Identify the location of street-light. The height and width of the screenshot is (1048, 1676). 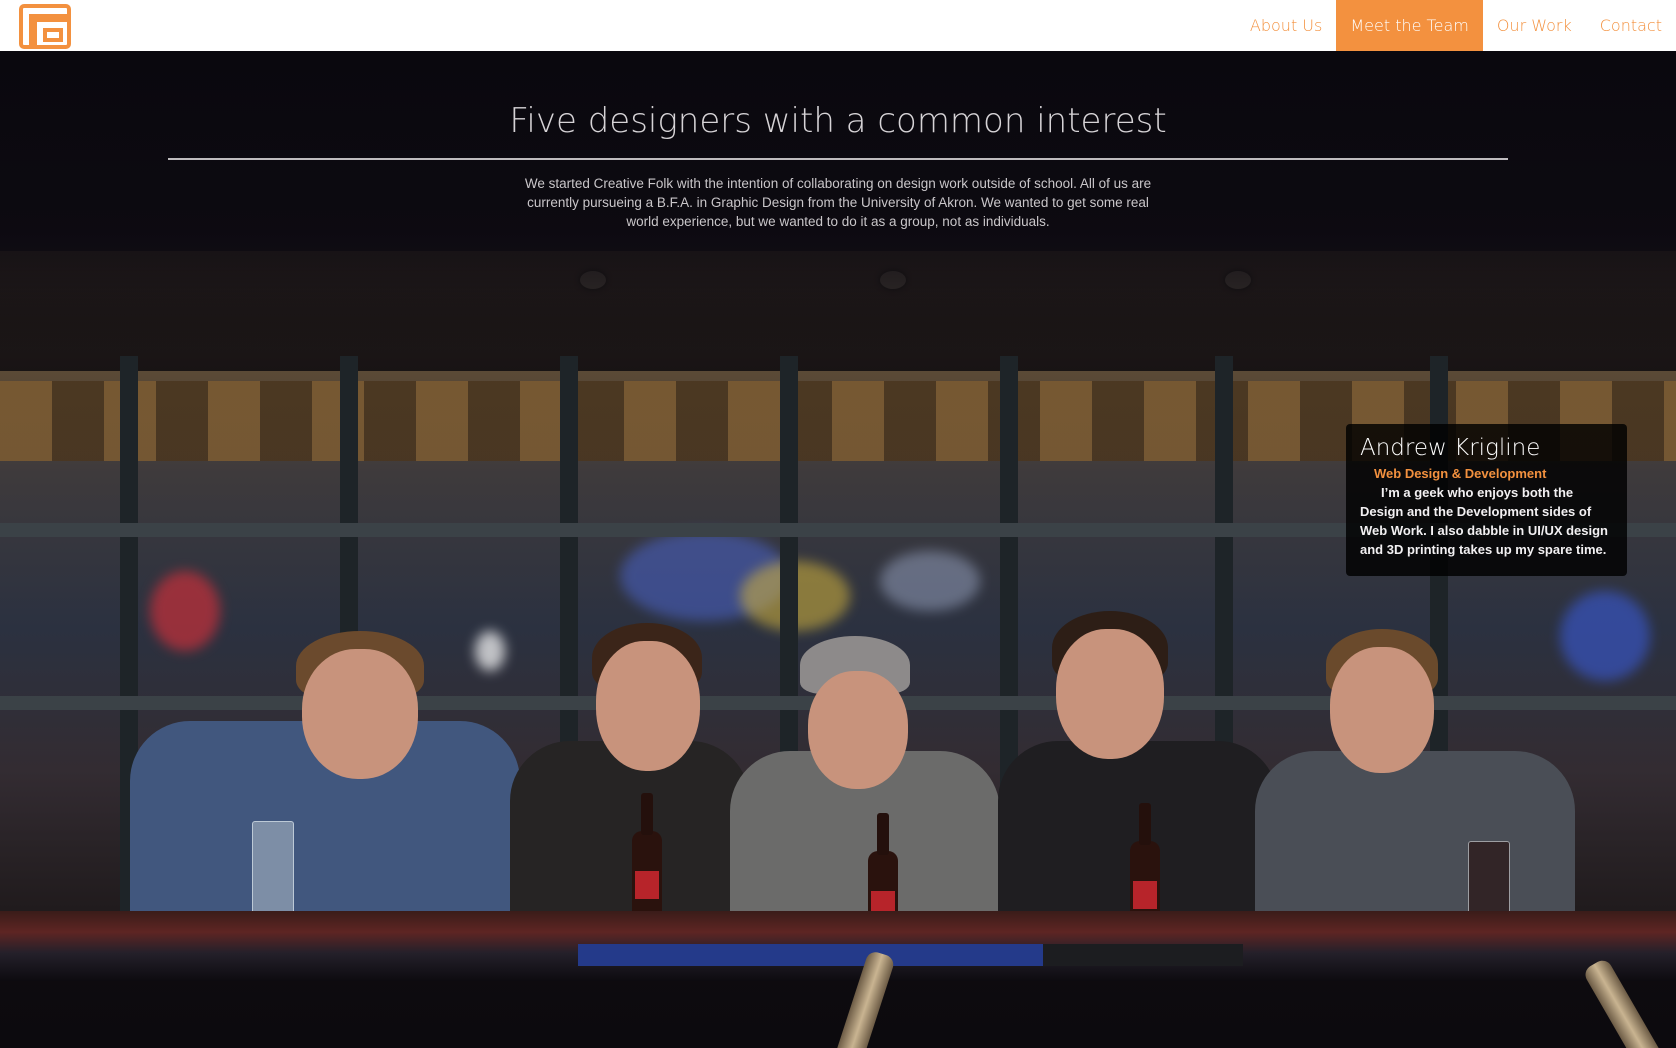
(490, 651).